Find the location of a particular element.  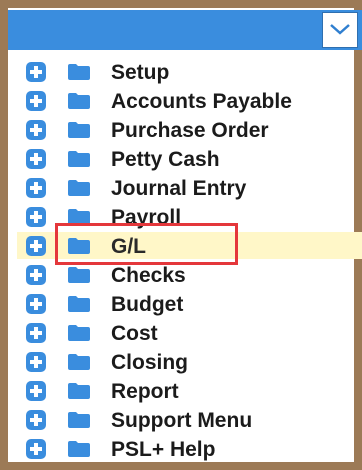

menu-item-support-menu: Support Menu is located at coordinates (191, 420).